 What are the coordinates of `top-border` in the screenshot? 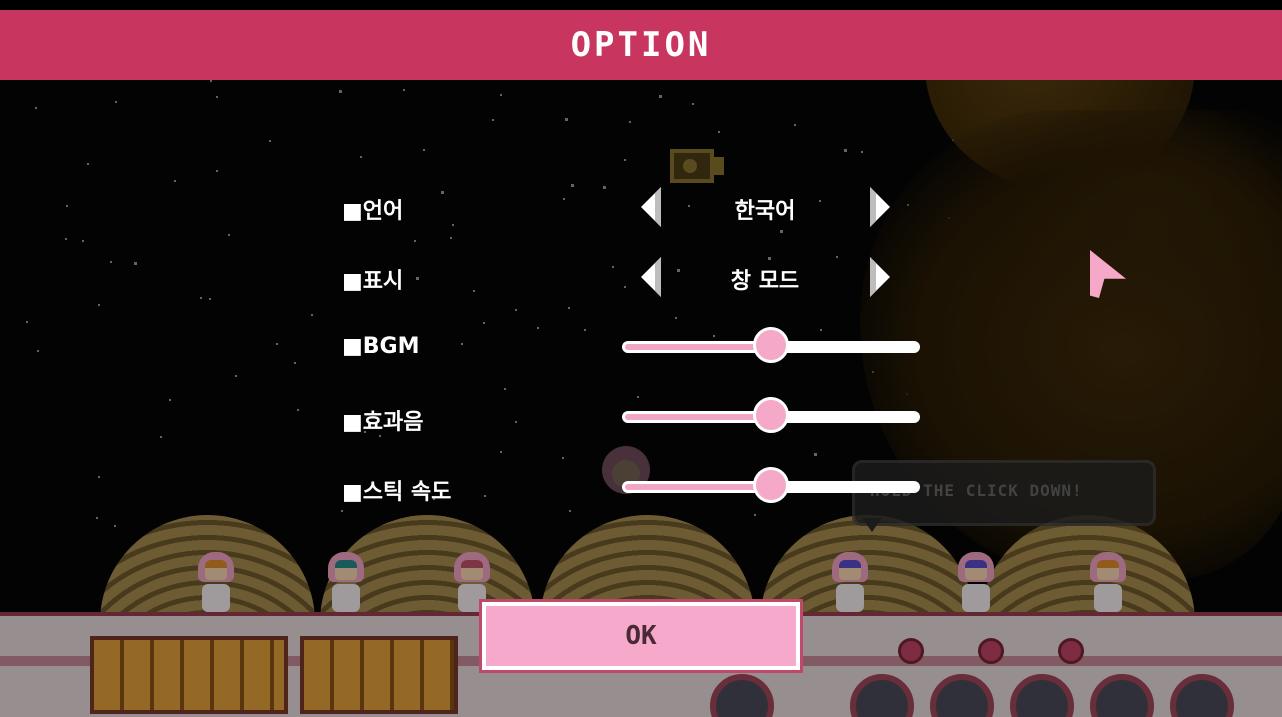 It's located at (641, 5).